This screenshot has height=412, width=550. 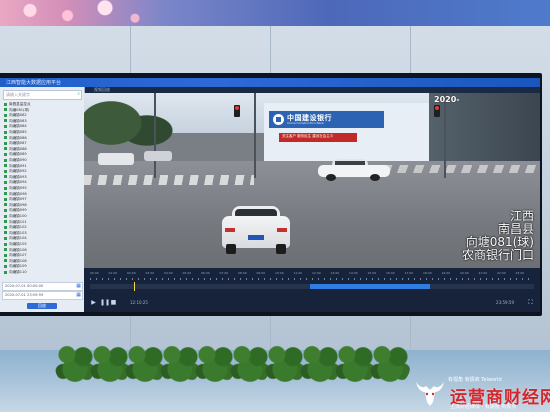 What do you see at coordinates (42, 306) in the screenshot?
I see `playback-button: 回放` at bounding box center [42, 306].